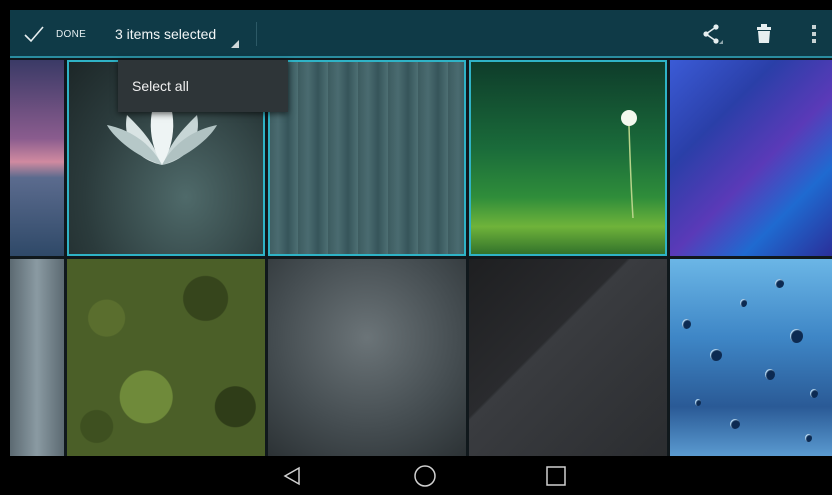 Image resolution: width=832 pixels, height=495 pixels. I want to click on steel-wallpaper-tile, so click(37, 357).